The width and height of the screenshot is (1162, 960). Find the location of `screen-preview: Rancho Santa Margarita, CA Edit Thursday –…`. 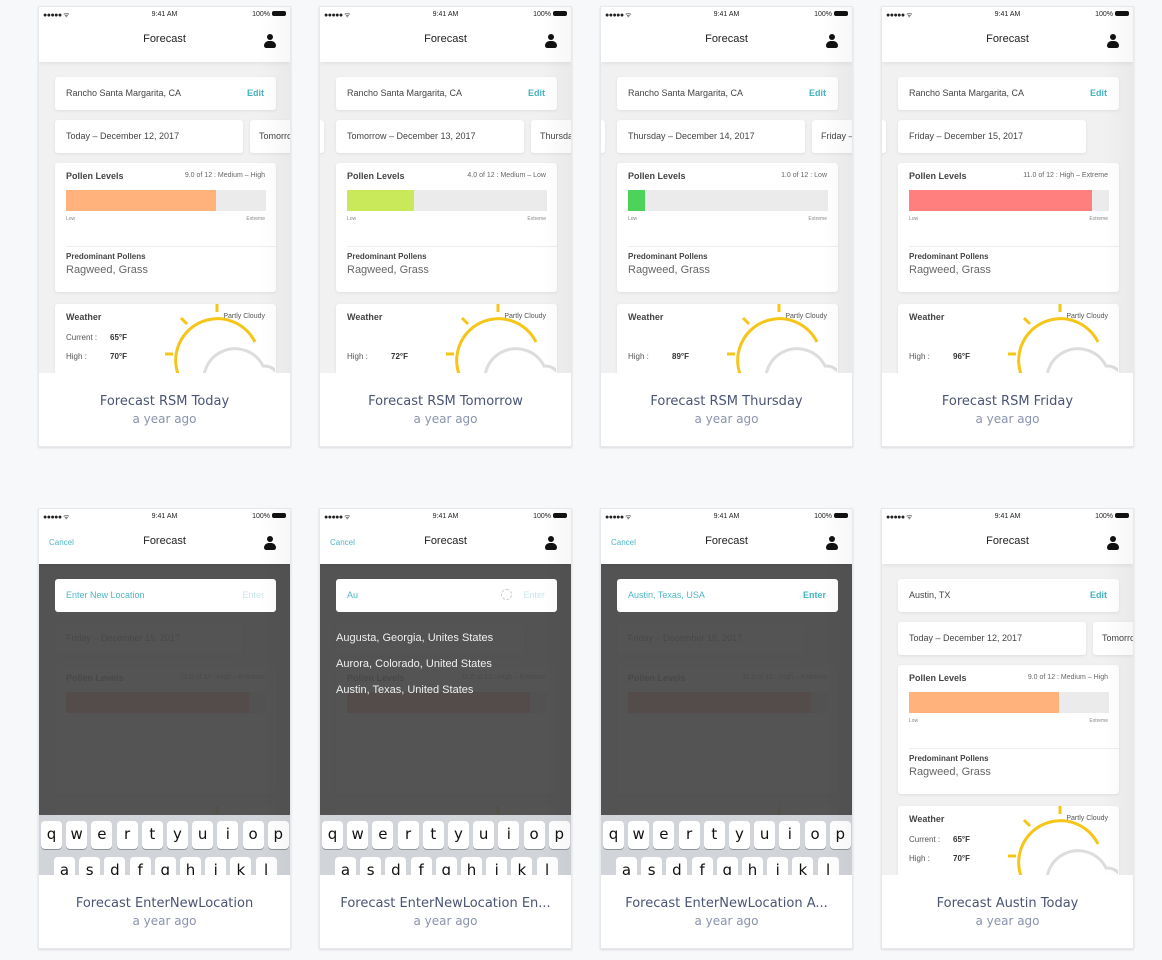

screen-preview: Rancho Santa Margarita, CA Edit Thursday –… is located at coordinates (726, 190).